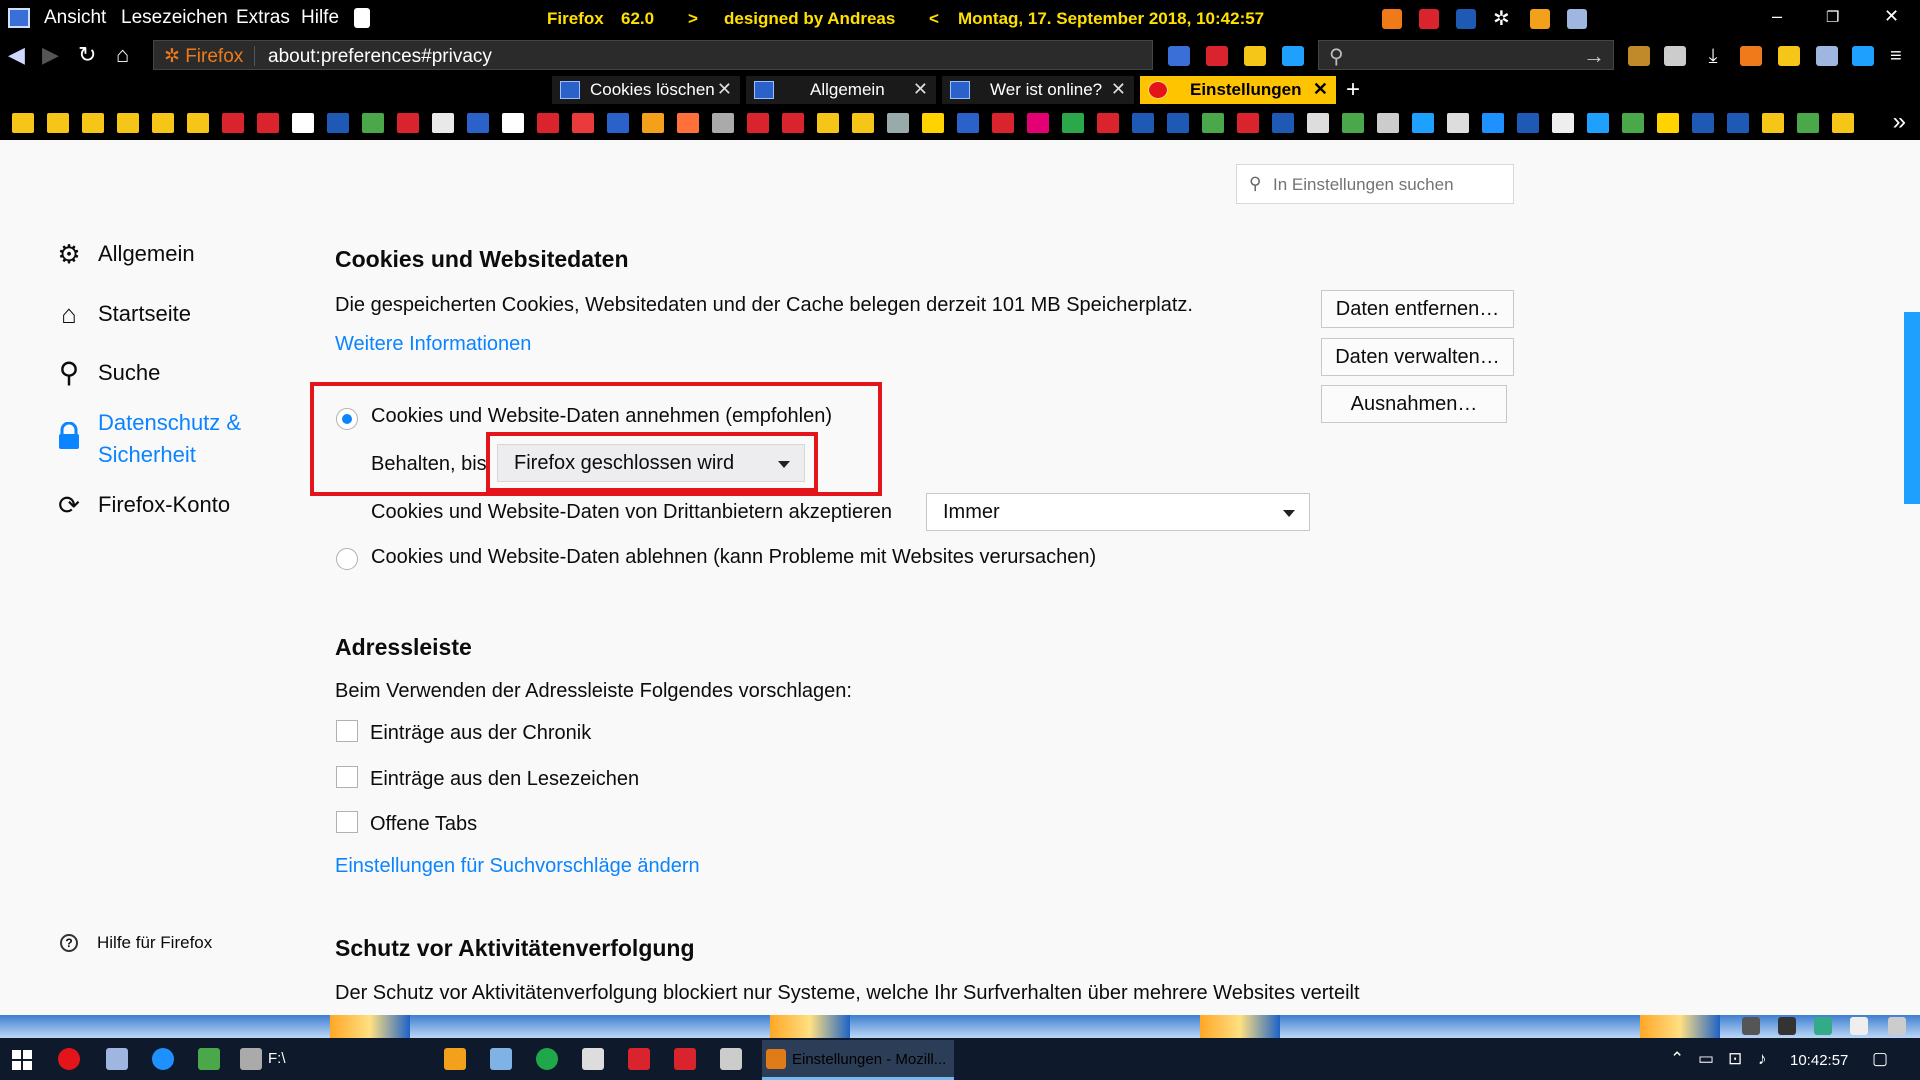  What do you see at coordinates (320, 18) in the screenshot?
I see `menu-hilfe: Hilfe` at bounding box center [320, 18].